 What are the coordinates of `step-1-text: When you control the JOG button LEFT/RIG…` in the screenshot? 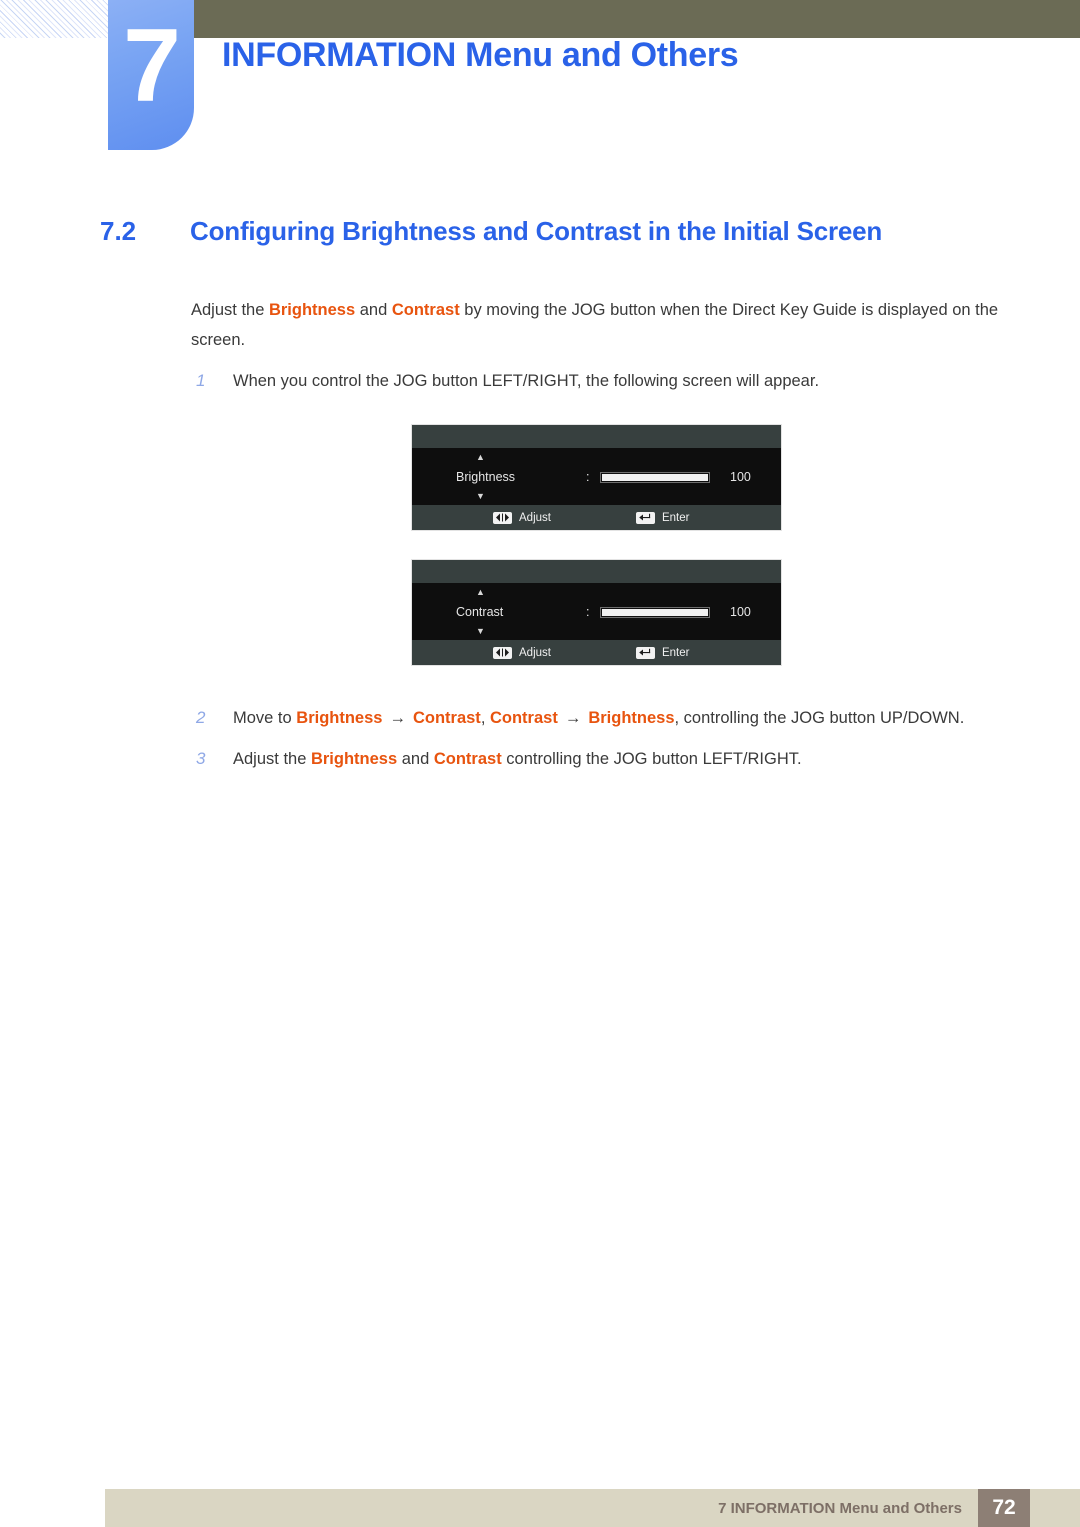 It's located at (526, 381).